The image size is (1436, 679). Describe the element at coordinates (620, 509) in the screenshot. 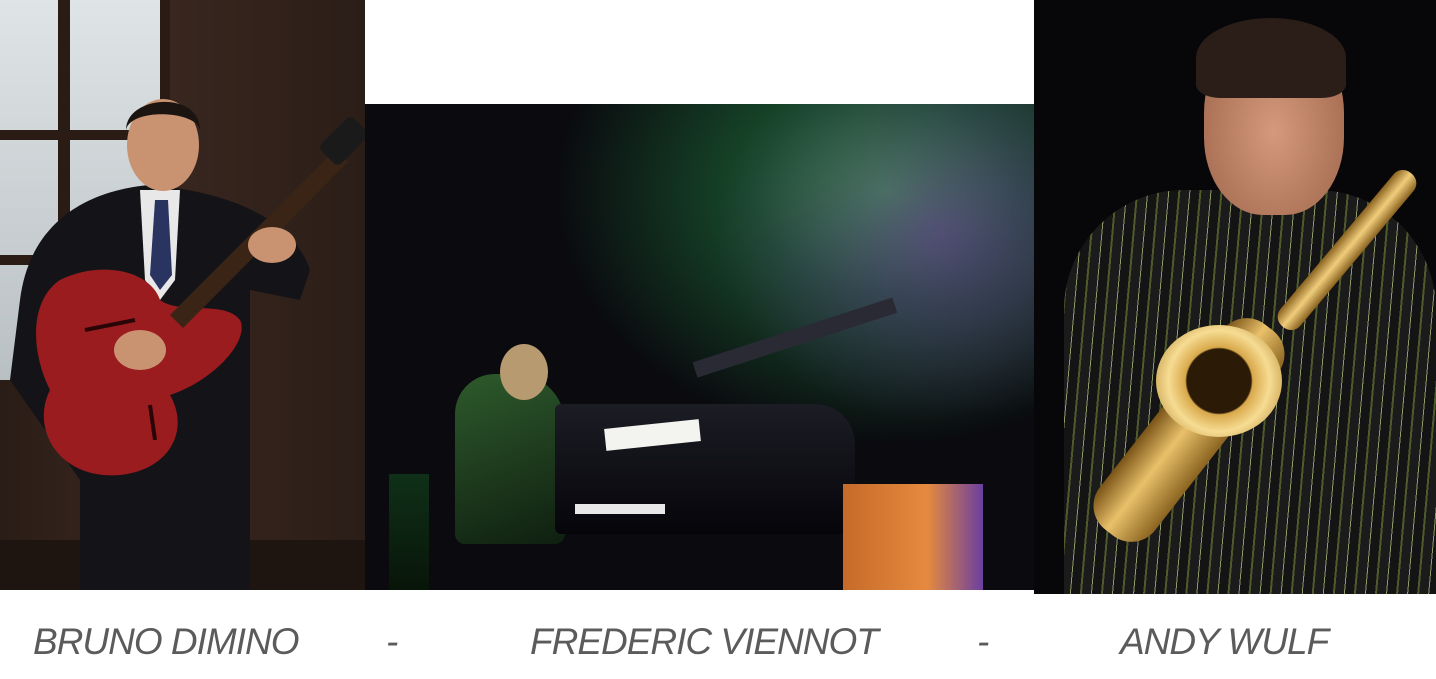

I see `piano-keys` at that location.